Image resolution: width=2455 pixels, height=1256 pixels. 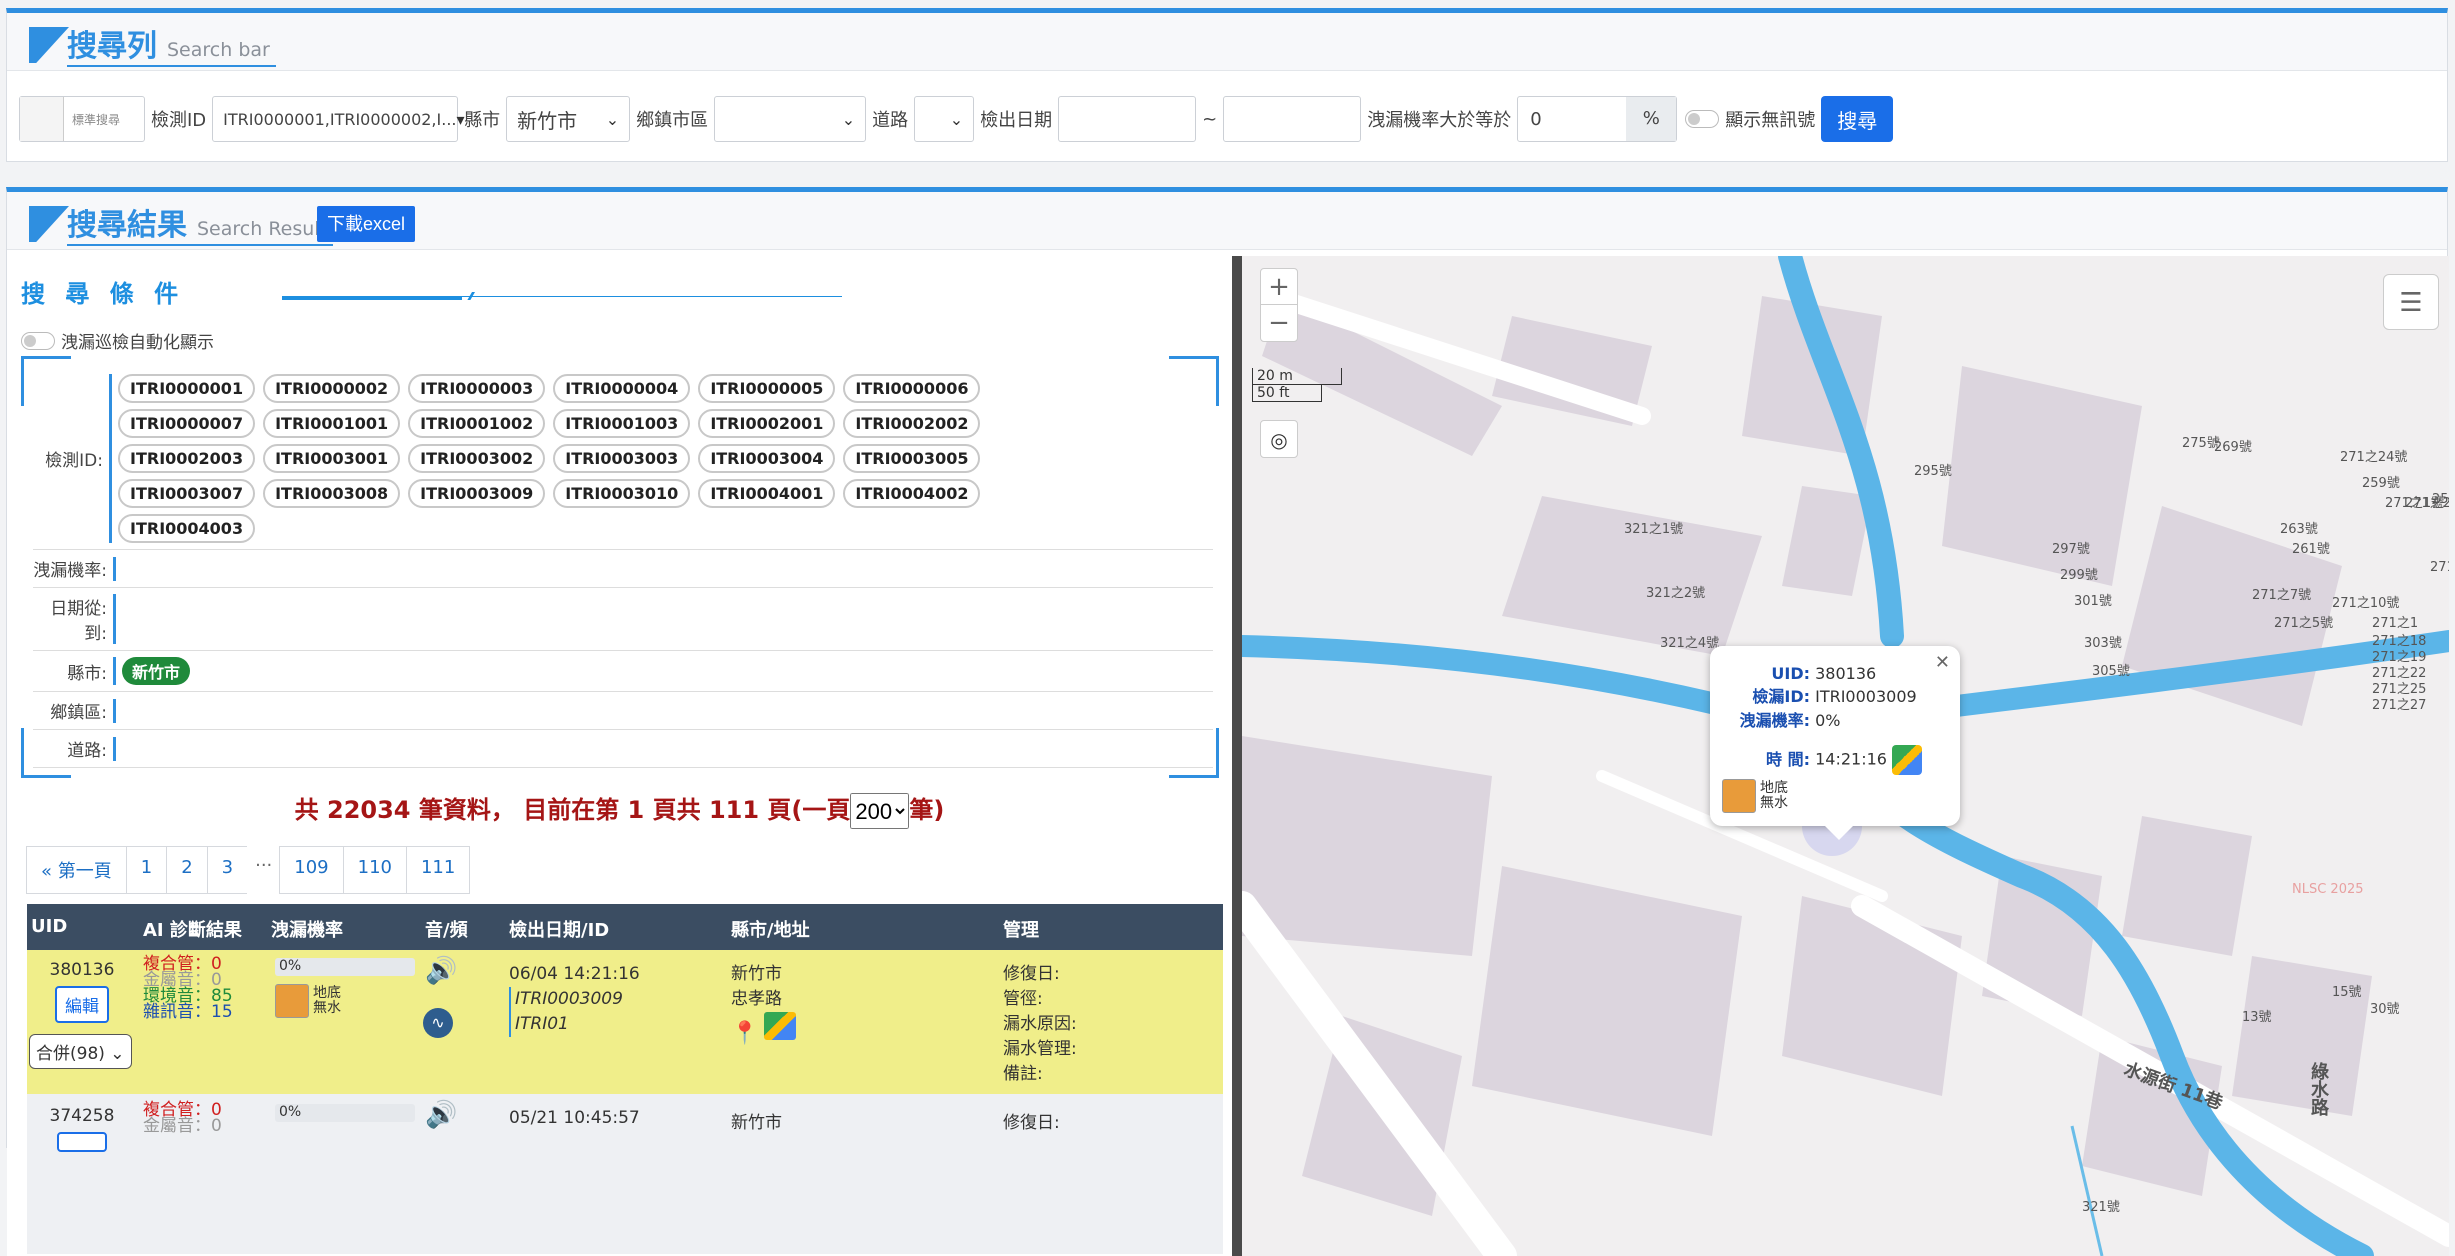 What do you see at coordinates (227, 870) in the screenshot?
I see `pager-button: 3` at bounding box center [227, 870].